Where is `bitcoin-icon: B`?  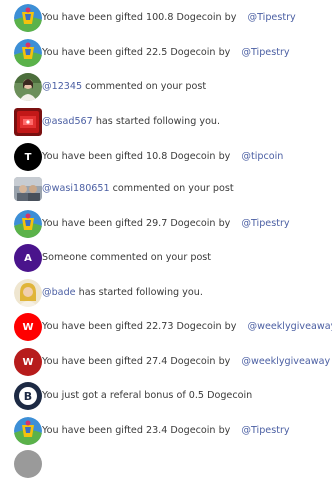
bitcoin-icon: B is located at coordinates (28, 396).